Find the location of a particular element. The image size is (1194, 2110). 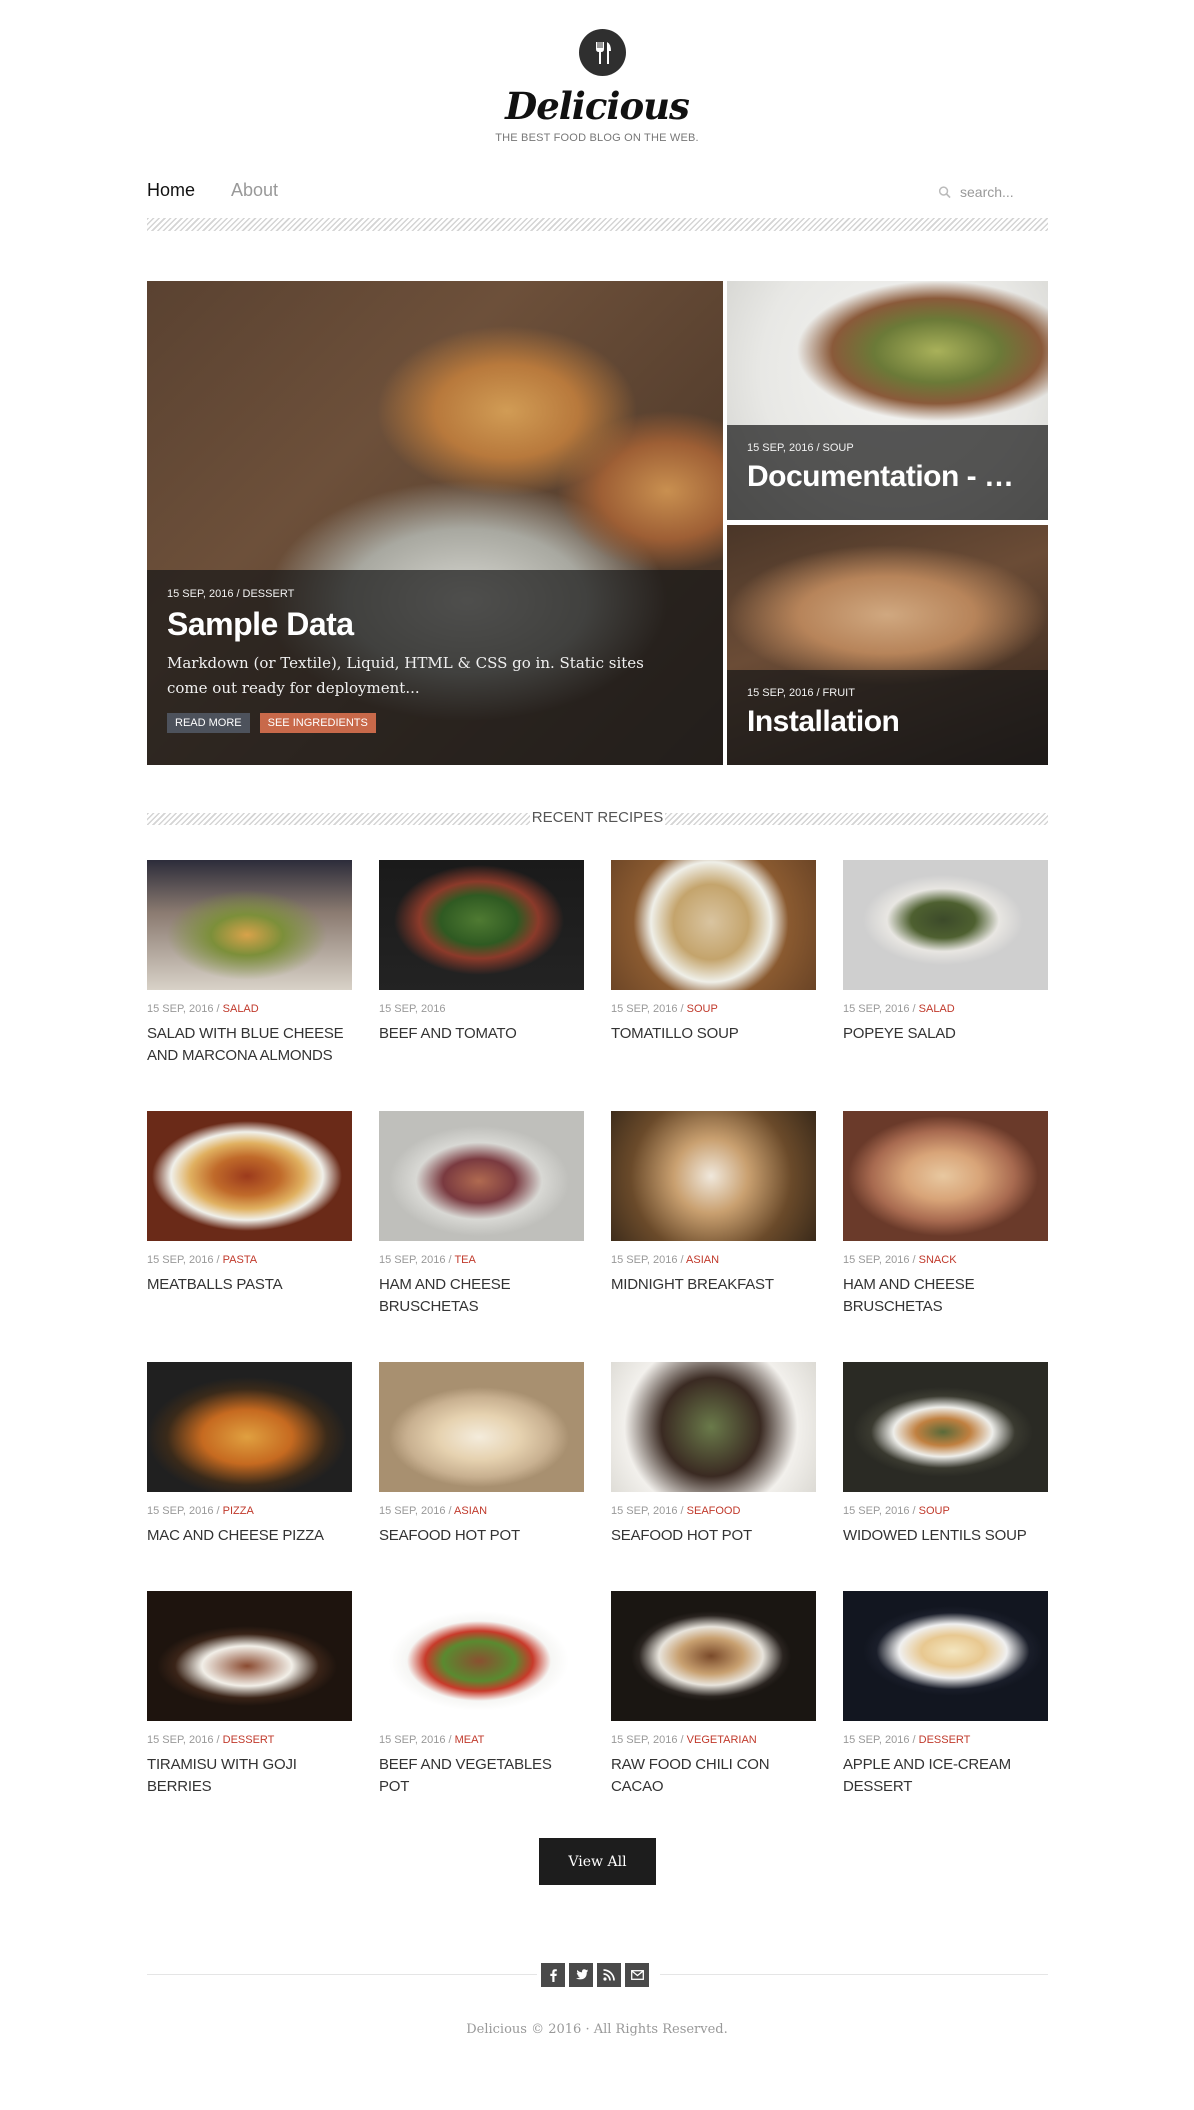

post-category: SOUP is located at coordinates (838, 448).